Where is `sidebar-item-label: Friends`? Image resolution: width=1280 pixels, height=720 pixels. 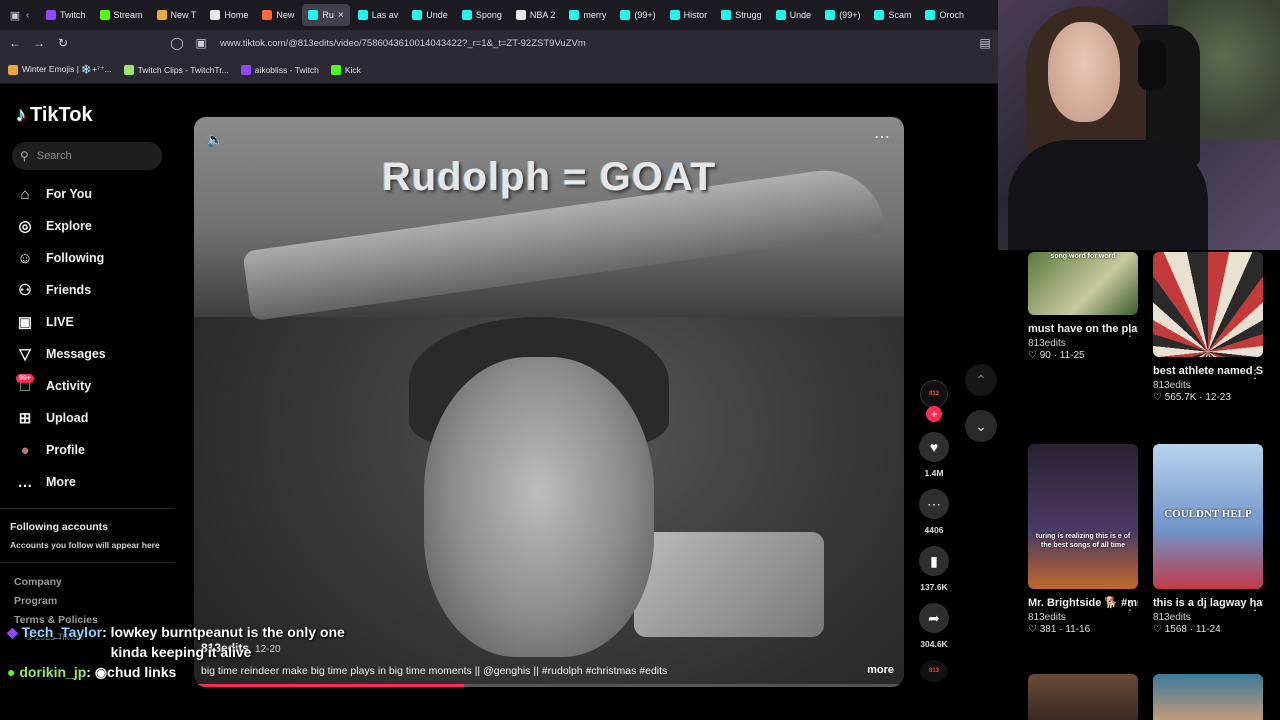
sidebar-item-label: Friends is located at coordinates (69, 290).